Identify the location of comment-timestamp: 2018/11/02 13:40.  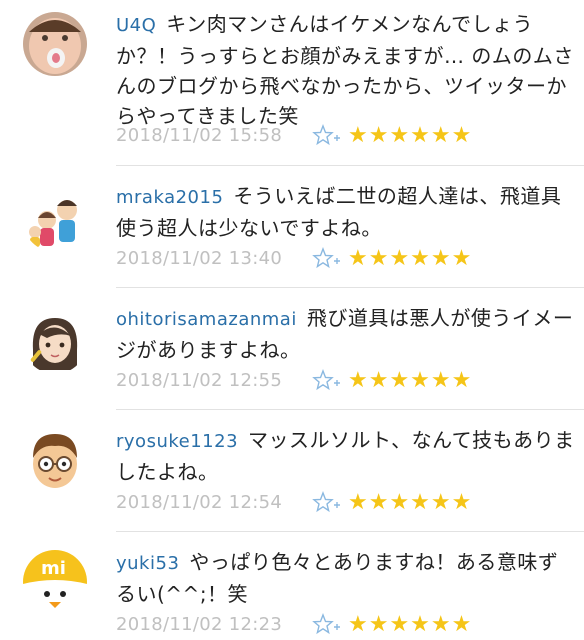
(199, 258).